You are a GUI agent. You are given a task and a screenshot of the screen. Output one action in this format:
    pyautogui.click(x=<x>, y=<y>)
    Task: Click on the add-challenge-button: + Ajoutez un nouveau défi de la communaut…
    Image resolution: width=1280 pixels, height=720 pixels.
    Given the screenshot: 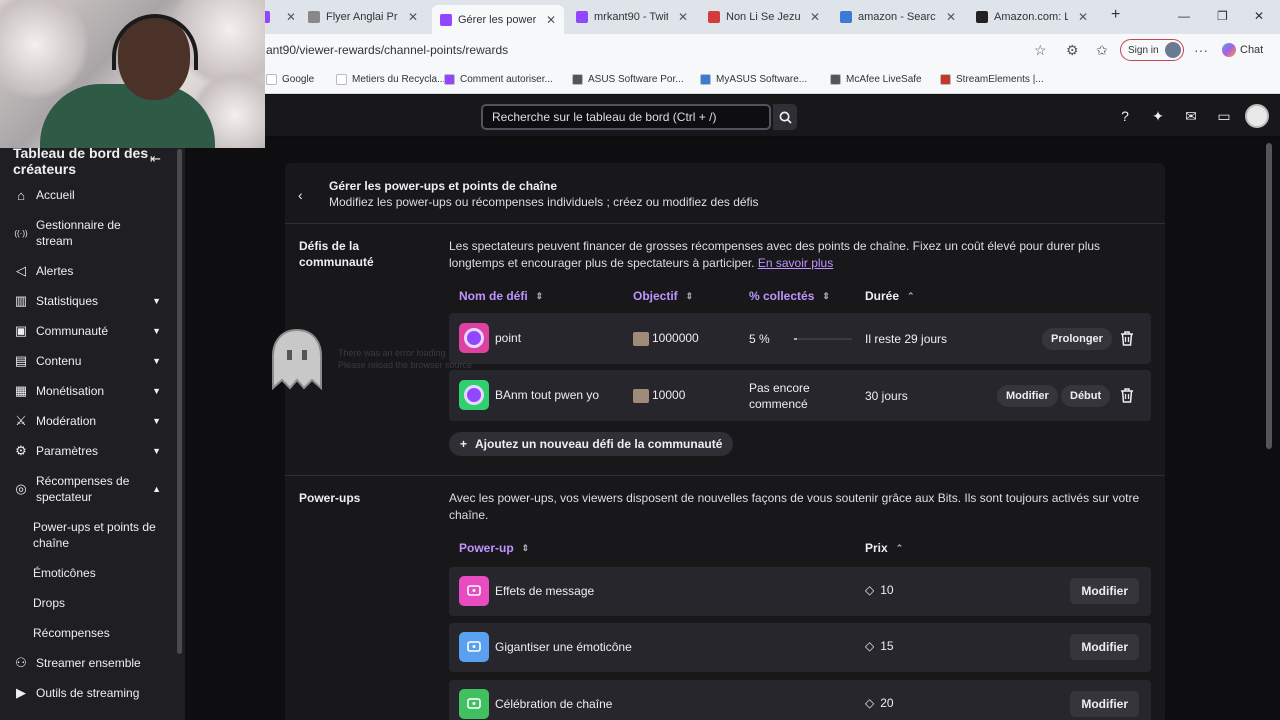 What is the action you would take?
    pyautogui.click(x=591, y=444)
    